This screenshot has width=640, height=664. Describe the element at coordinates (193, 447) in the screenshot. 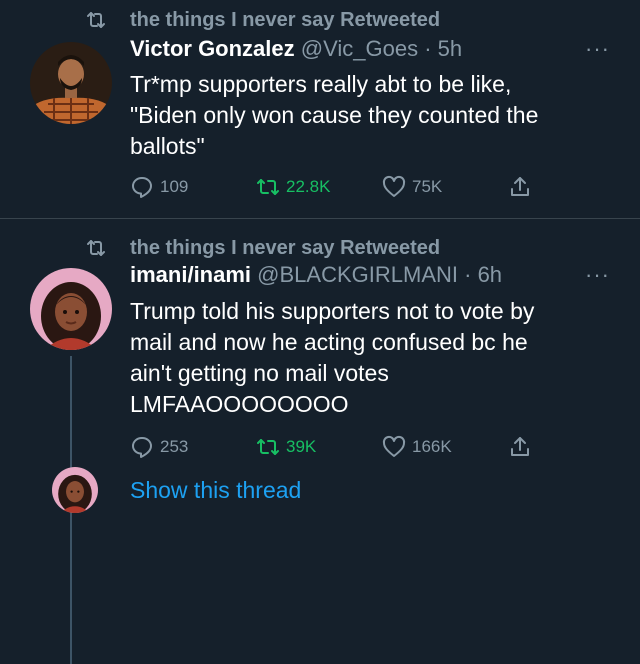

I see `reply-button: 253` at that location.